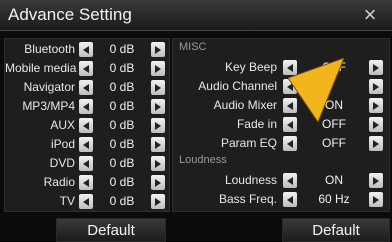  What do you see at coordinates (245, 105) in the screenshot?
I see `setting-label: Audio Mixer` at bounding box center [245, 105].